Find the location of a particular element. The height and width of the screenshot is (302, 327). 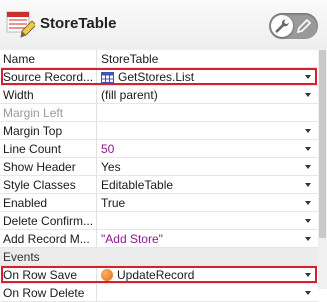

vertical-scrollbar is located at coordinates (322, 169).